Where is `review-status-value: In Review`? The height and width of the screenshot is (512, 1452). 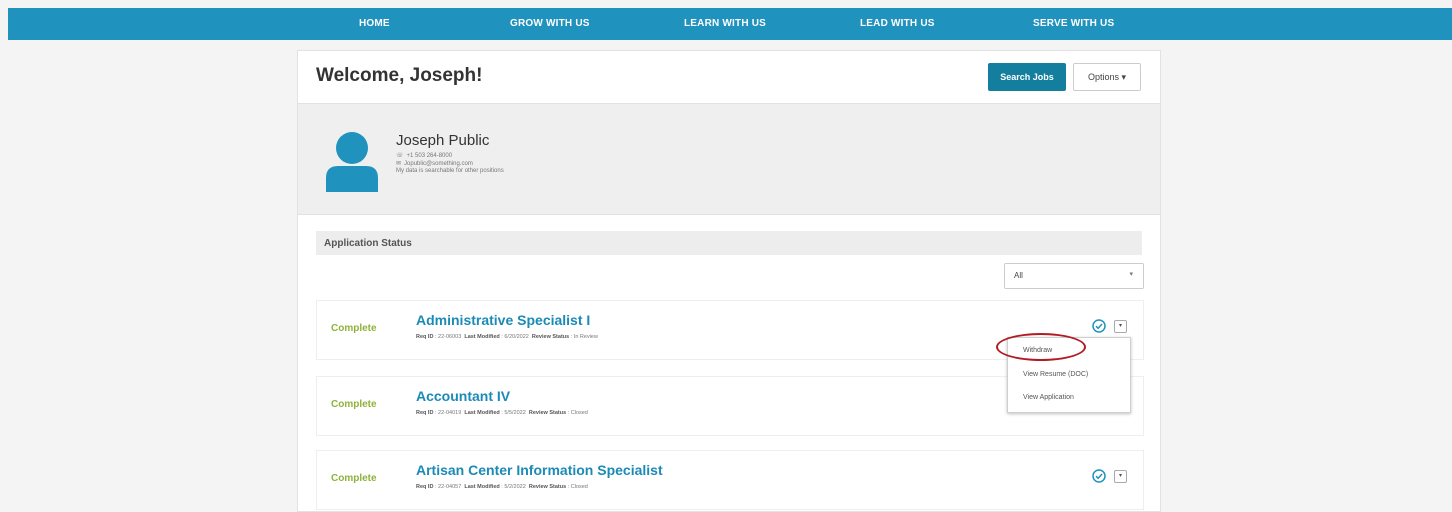
review-status-value: In Review is located at coordinates (585, 337).